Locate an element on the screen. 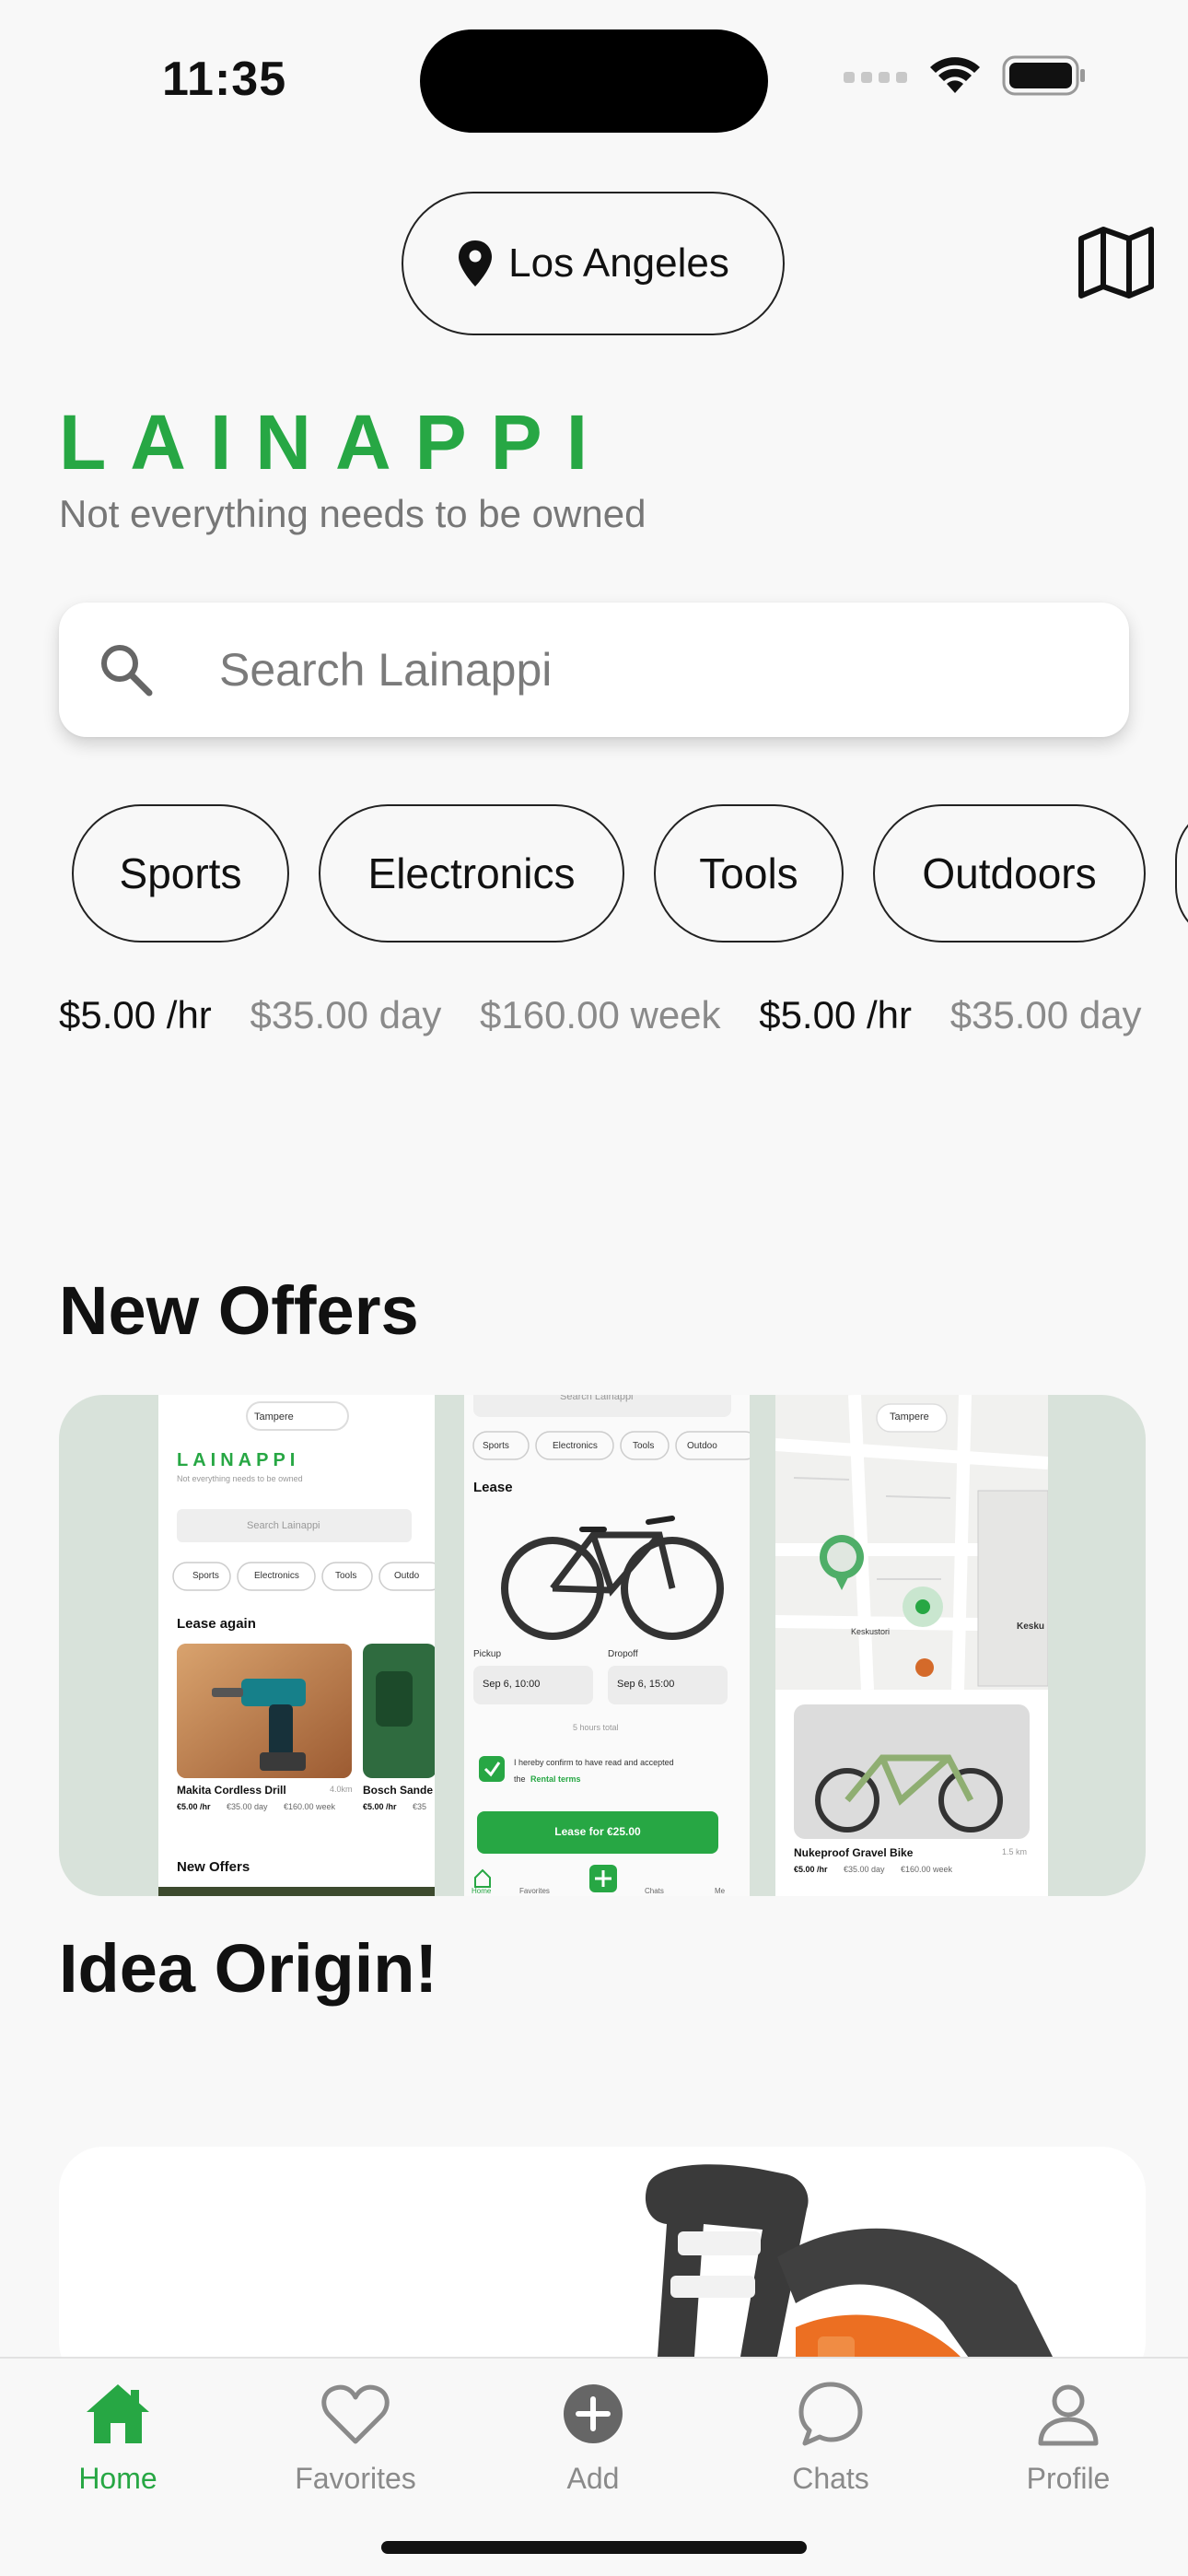 The width and height of the screenshot is (1188, 2576). heart-icon is located at coordinates (355, 2414).